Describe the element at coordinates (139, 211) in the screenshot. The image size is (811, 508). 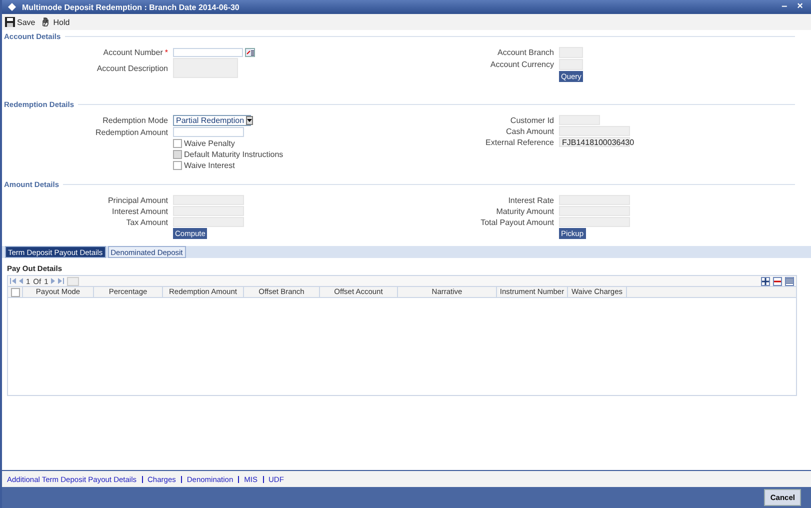
I see `field-label: Interest Amount` at that location.